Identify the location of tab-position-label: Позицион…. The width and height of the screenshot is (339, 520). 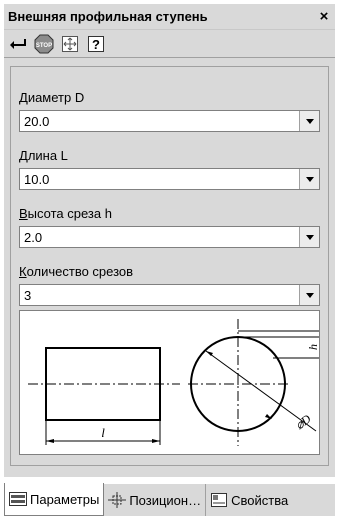
(165, 500).